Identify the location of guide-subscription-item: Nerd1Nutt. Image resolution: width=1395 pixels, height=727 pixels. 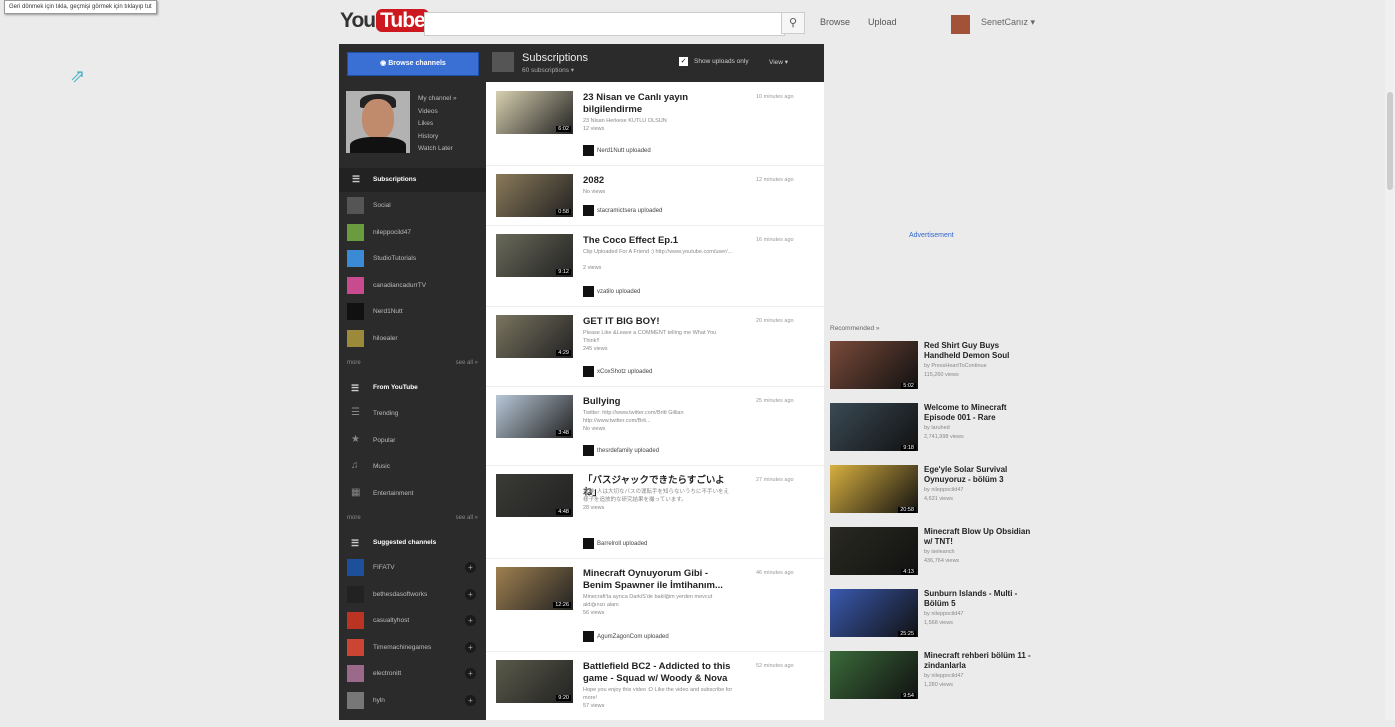
(412, 312).